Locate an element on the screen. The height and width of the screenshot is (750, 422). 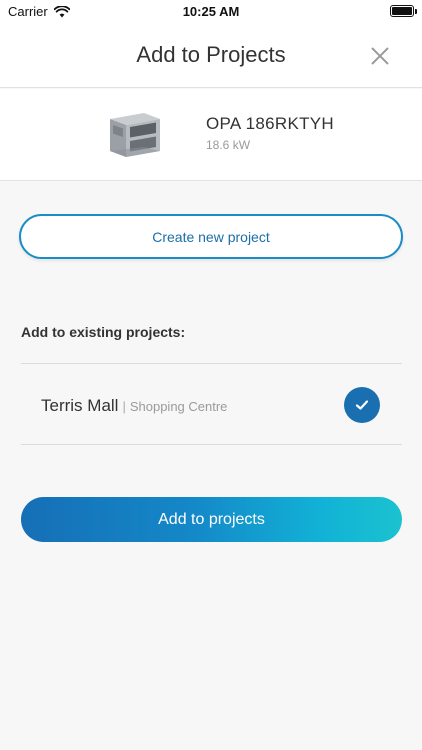
battery-icon is located at coordinates (403, 11).